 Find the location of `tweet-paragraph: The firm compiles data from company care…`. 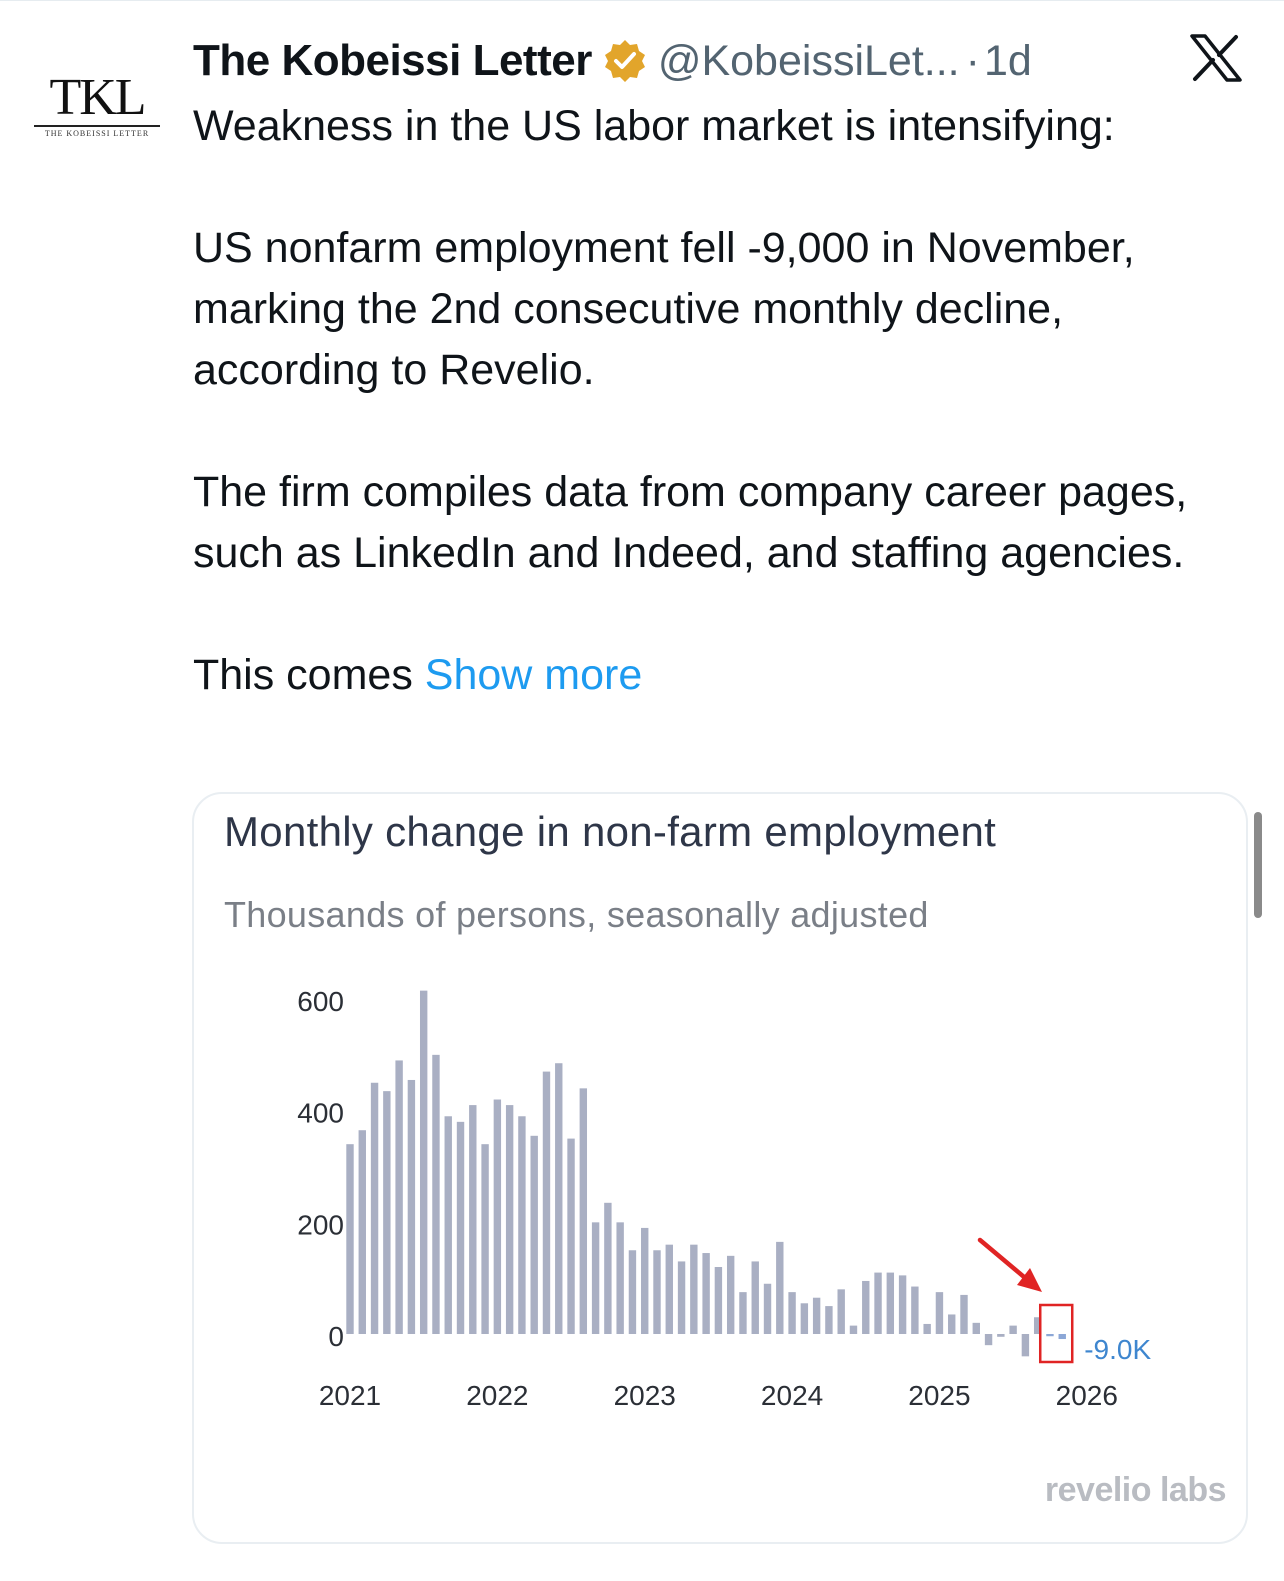

tweet-paragraph: The firm compiles data from company care… is located at coordinates (690, 522).